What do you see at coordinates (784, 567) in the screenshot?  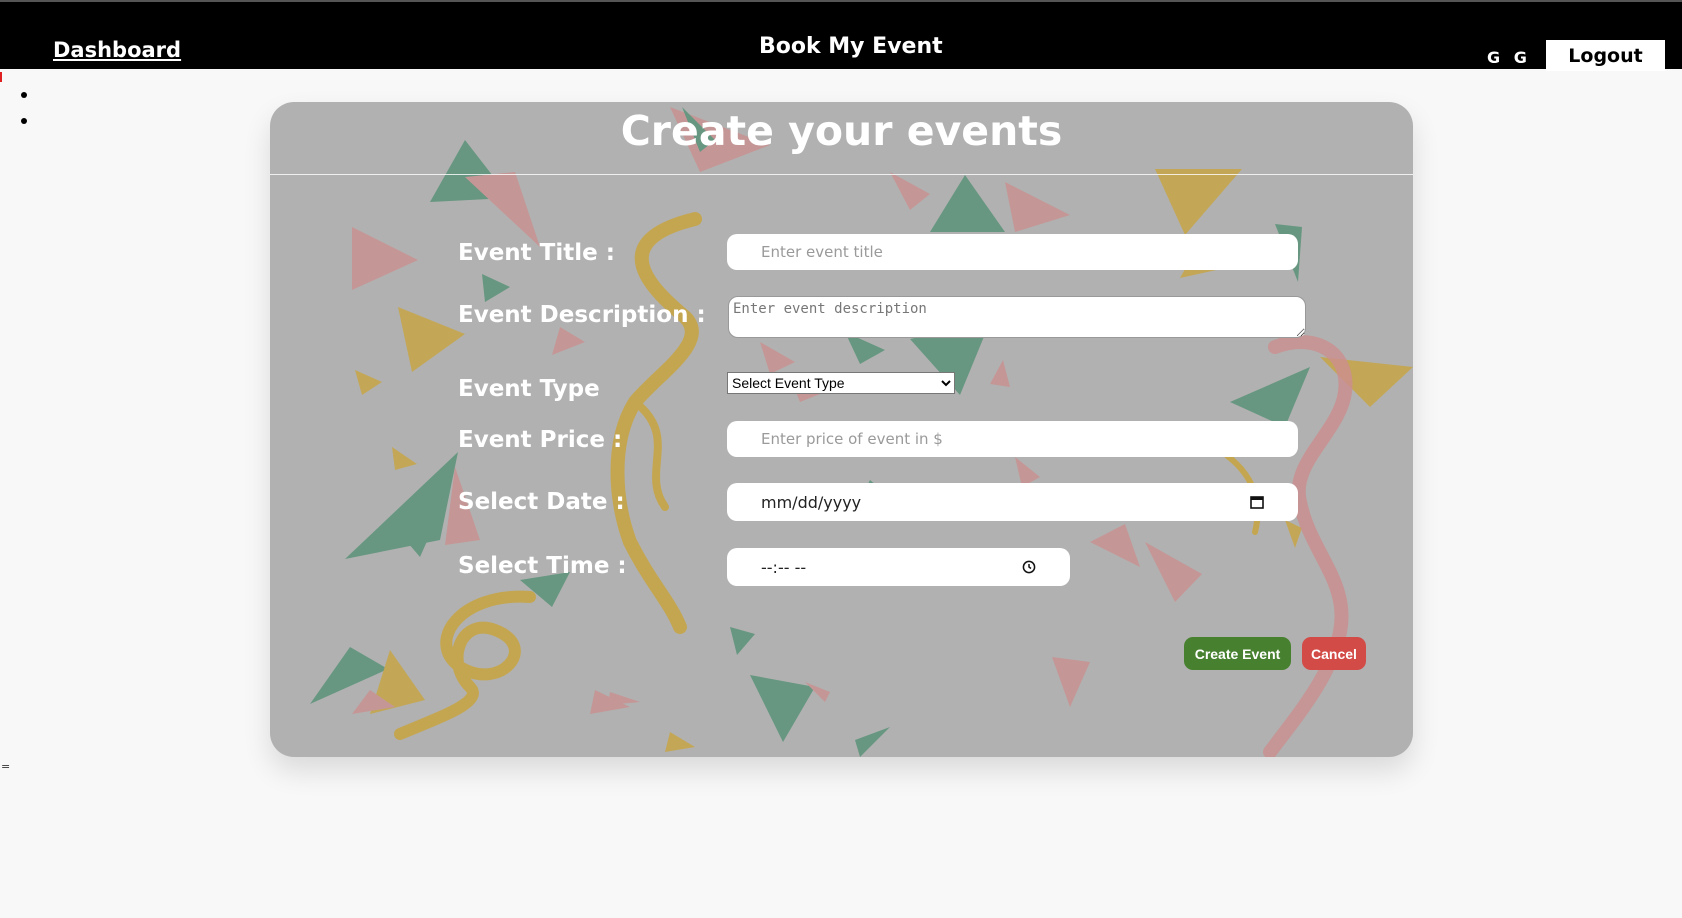 I see `time-placeholder-text: --:-- --` at bounding box center [784, 567].